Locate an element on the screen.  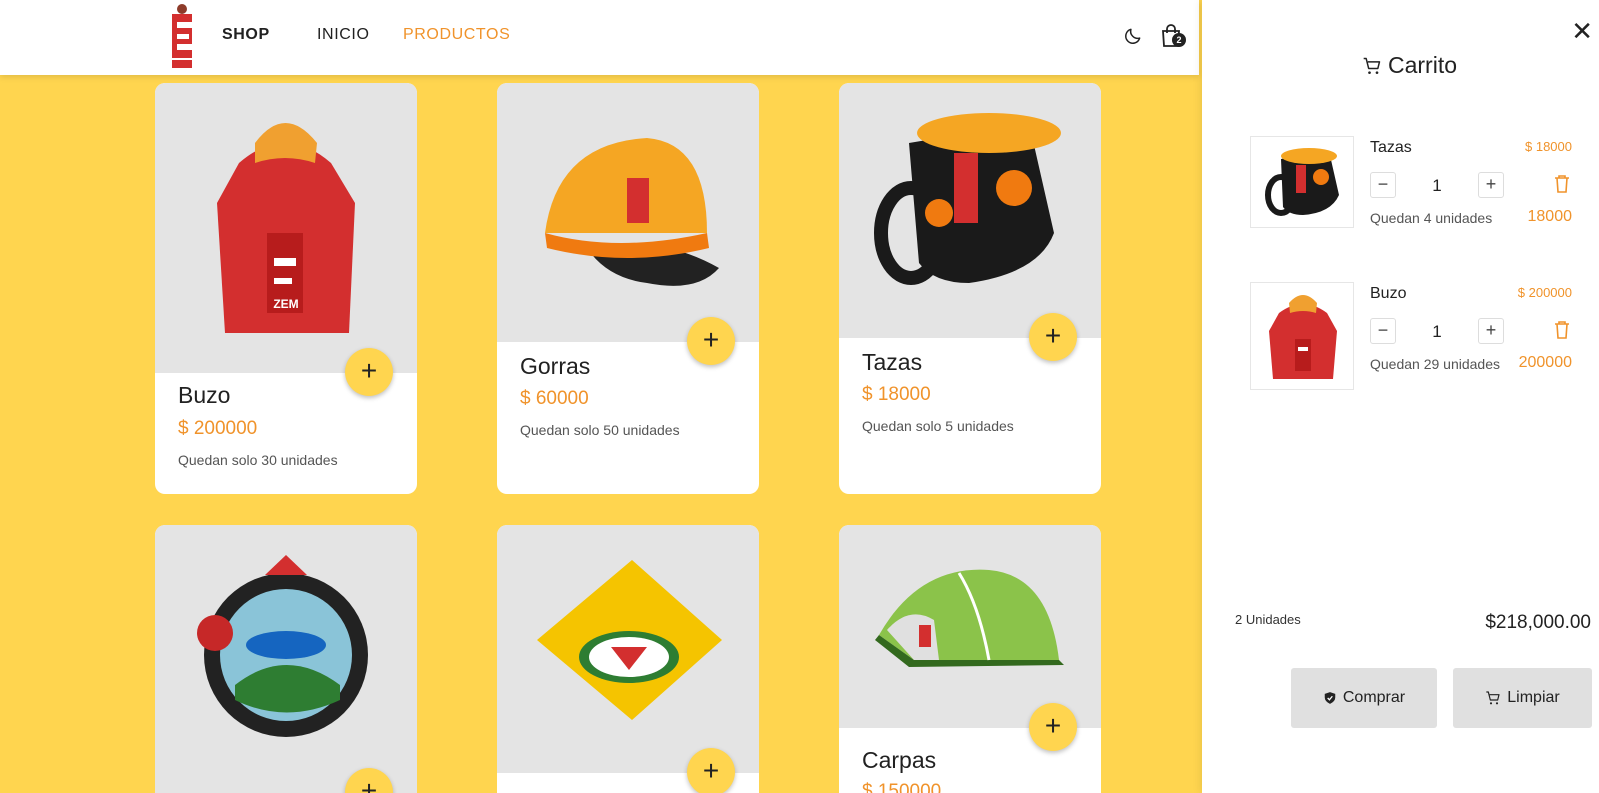
product-name: Carpas is located at coordinates (899, 760).